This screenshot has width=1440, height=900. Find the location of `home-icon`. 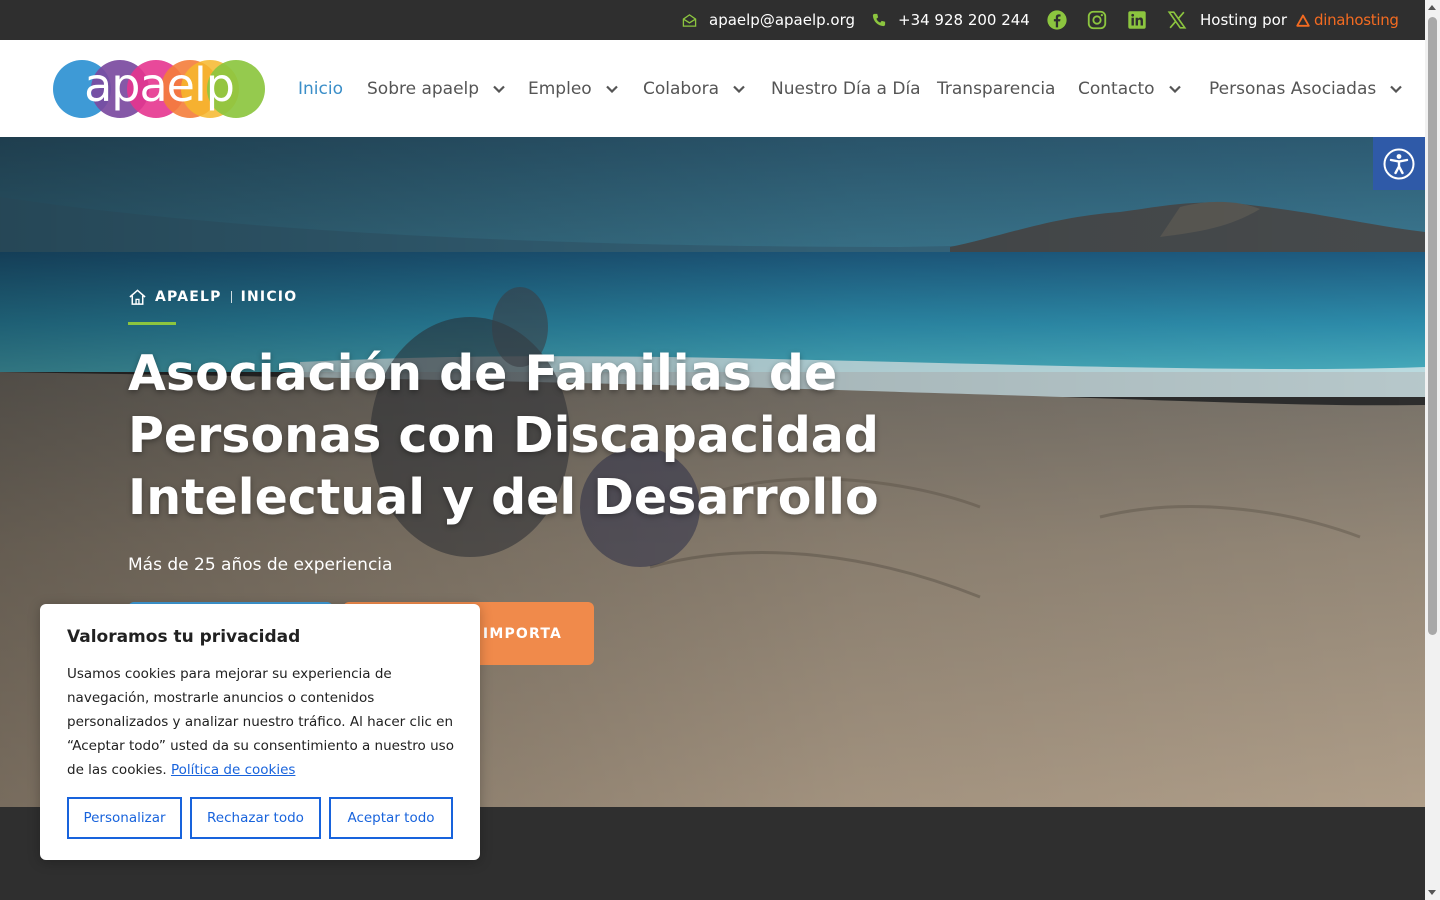

home-icon is located at coordinates (137, 297).